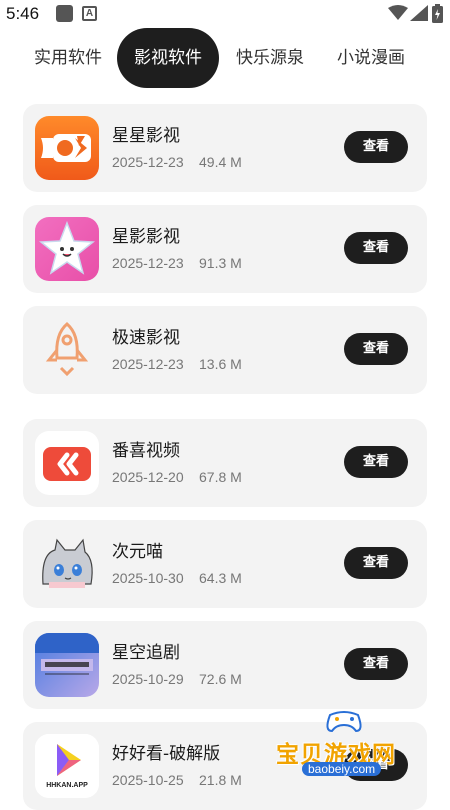  What do you see at coordinates (137, 552) in the screenshot?
I see `app-name: 次元喵` at bounding box center [137, 552].